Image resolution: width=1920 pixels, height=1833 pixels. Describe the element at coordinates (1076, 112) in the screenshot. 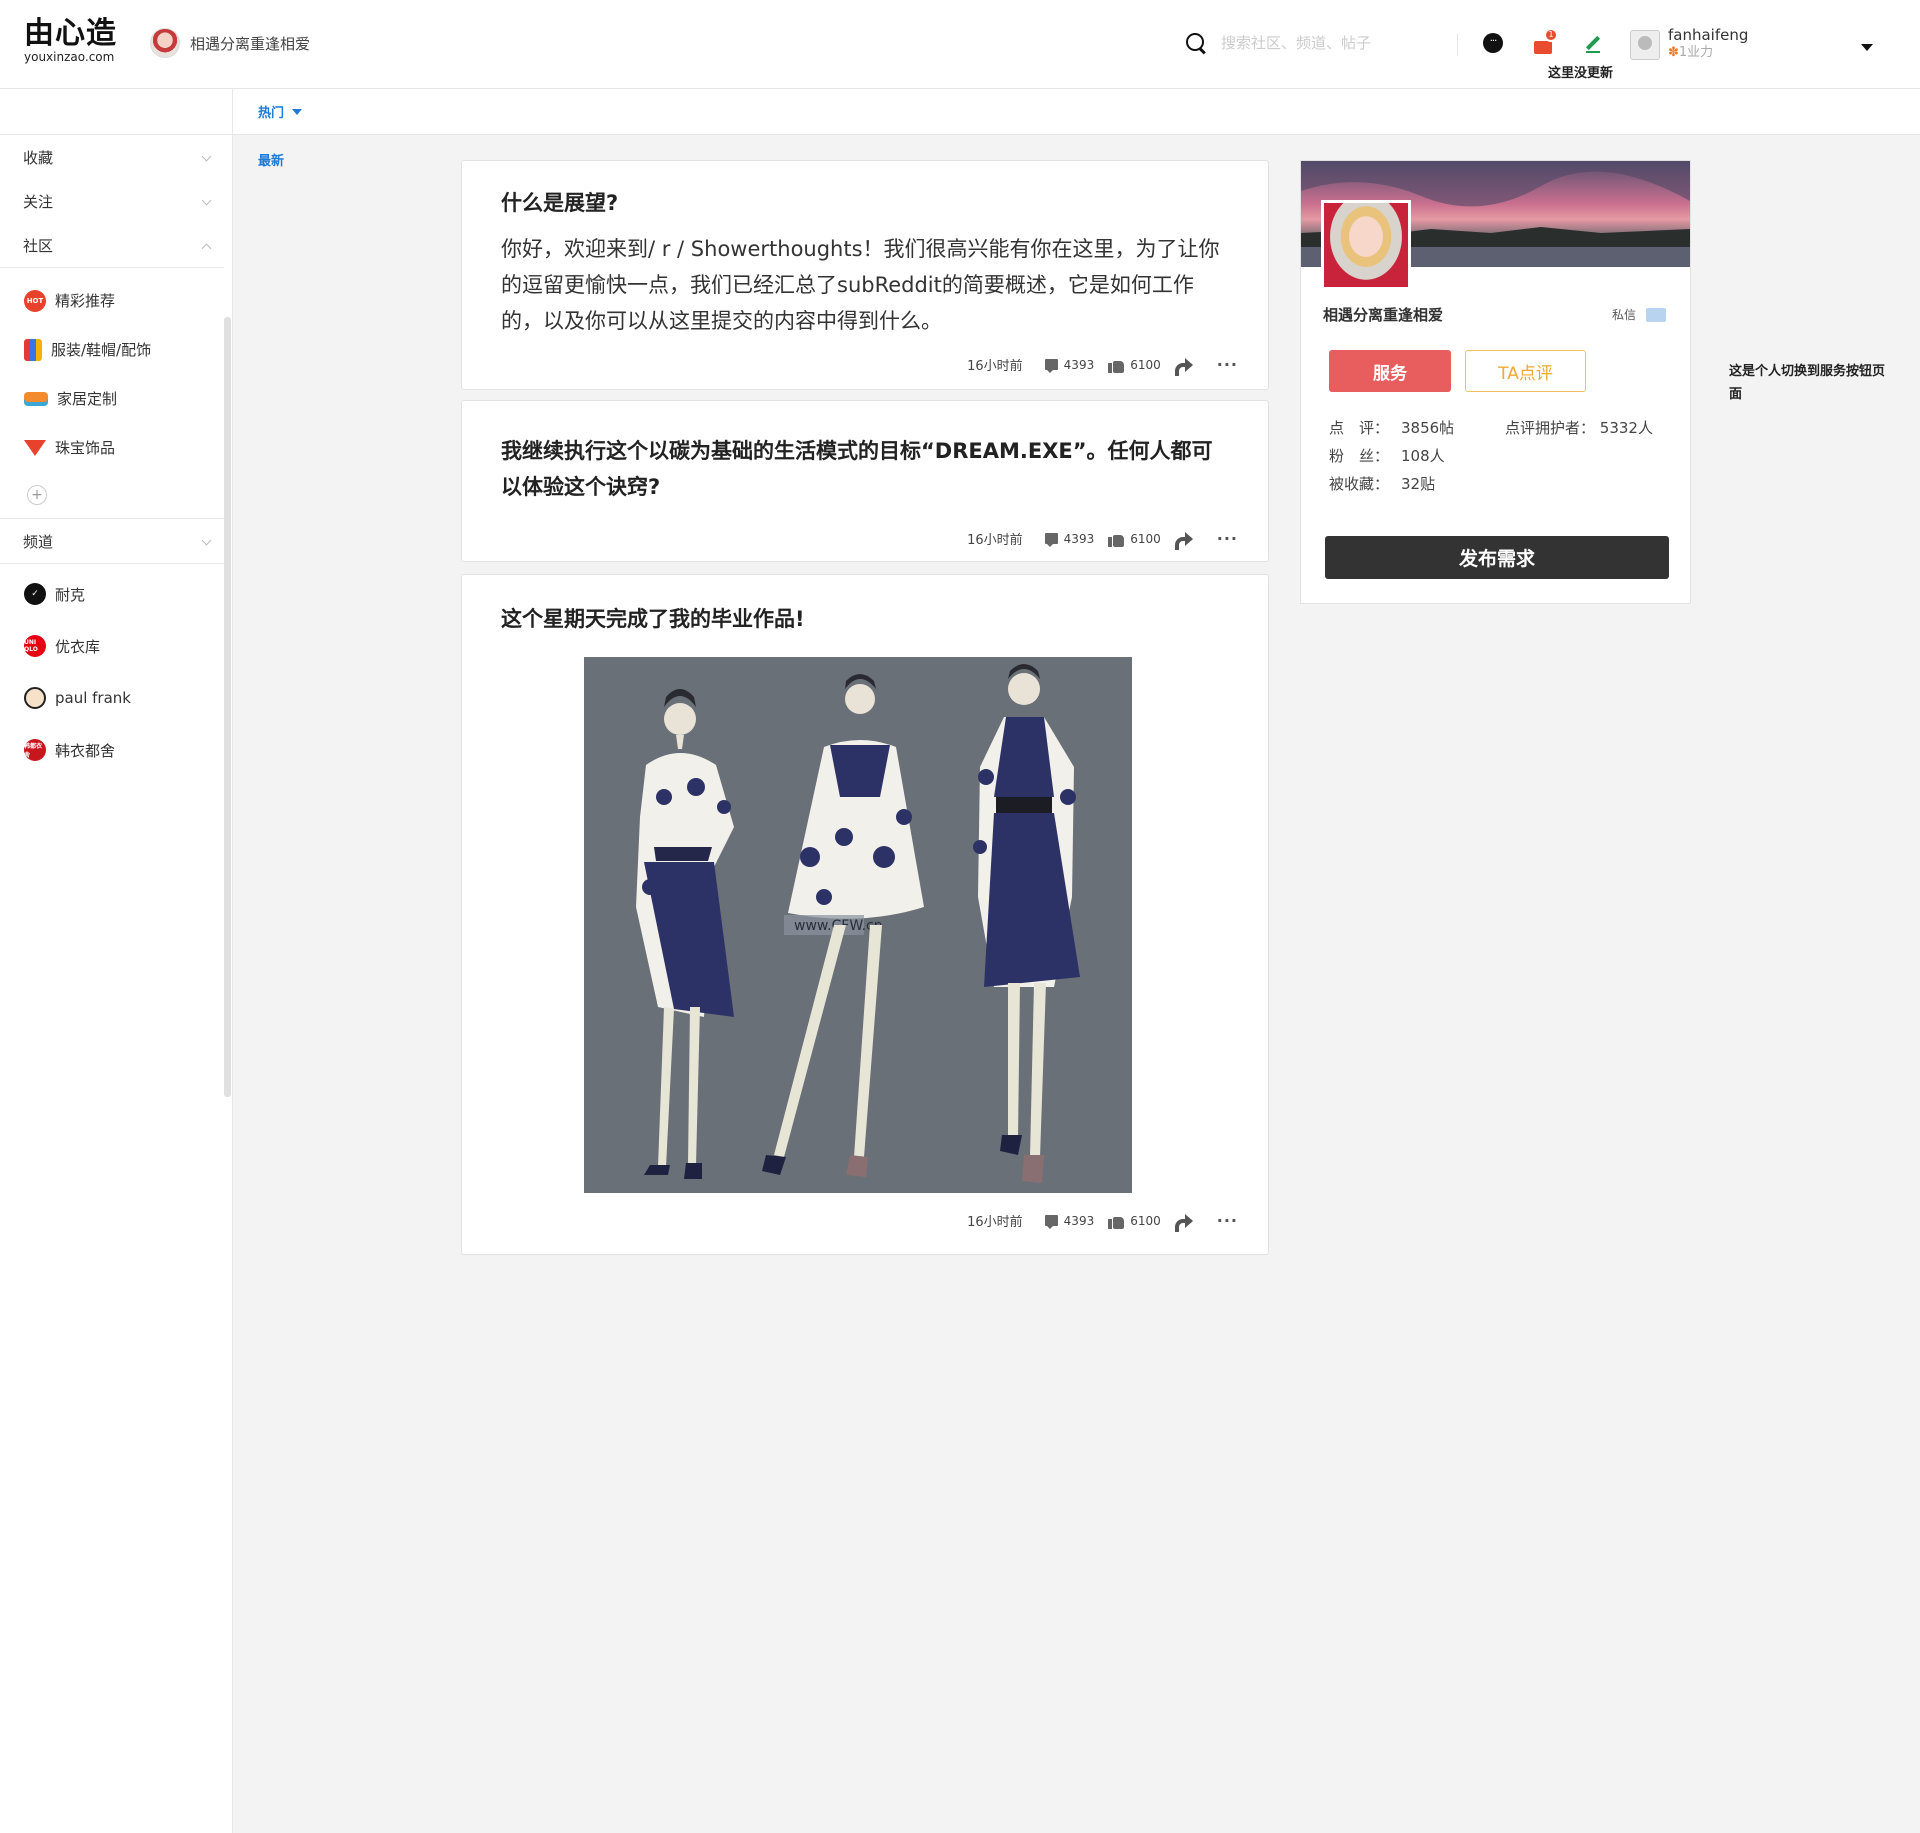

I see `tab-bar: 热门` at that location.